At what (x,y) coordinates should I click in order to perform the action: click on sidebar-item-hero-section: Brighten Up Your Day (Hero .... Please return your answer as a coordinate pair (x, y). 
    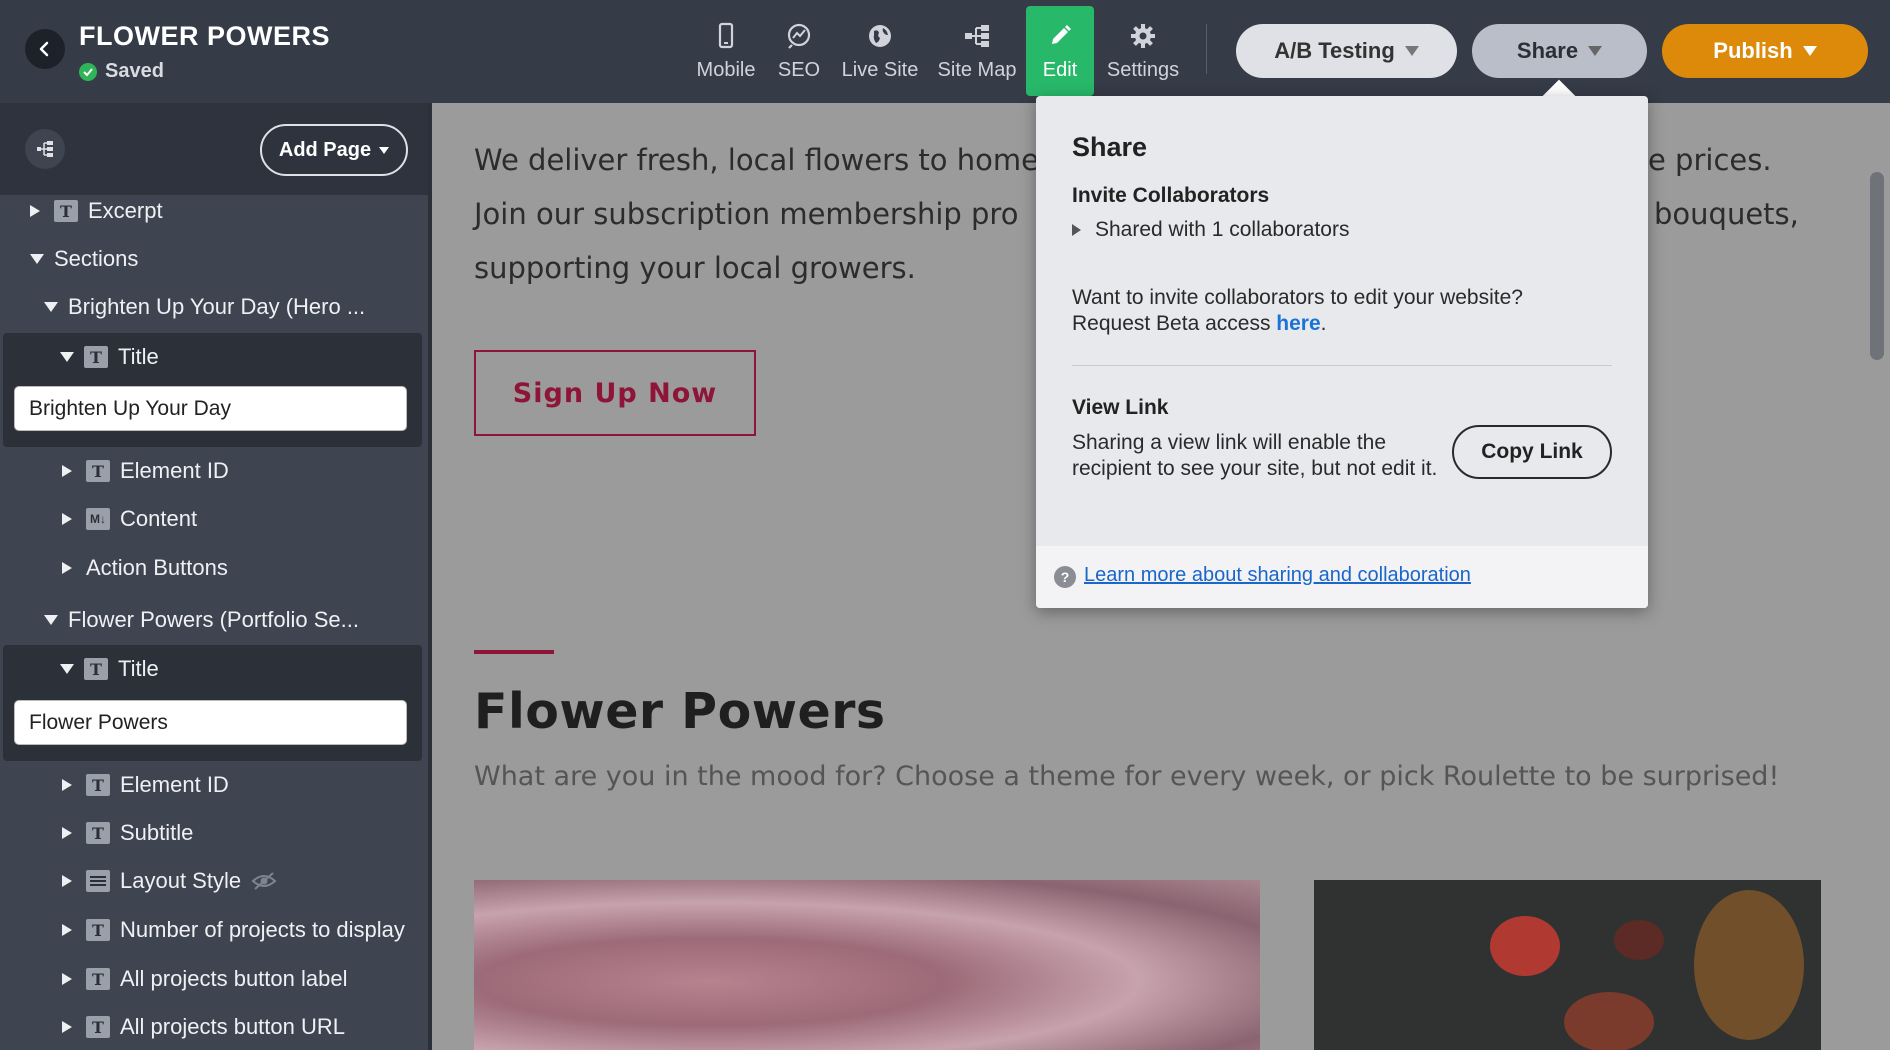
    Looking at the image, I should click on (204, 307).